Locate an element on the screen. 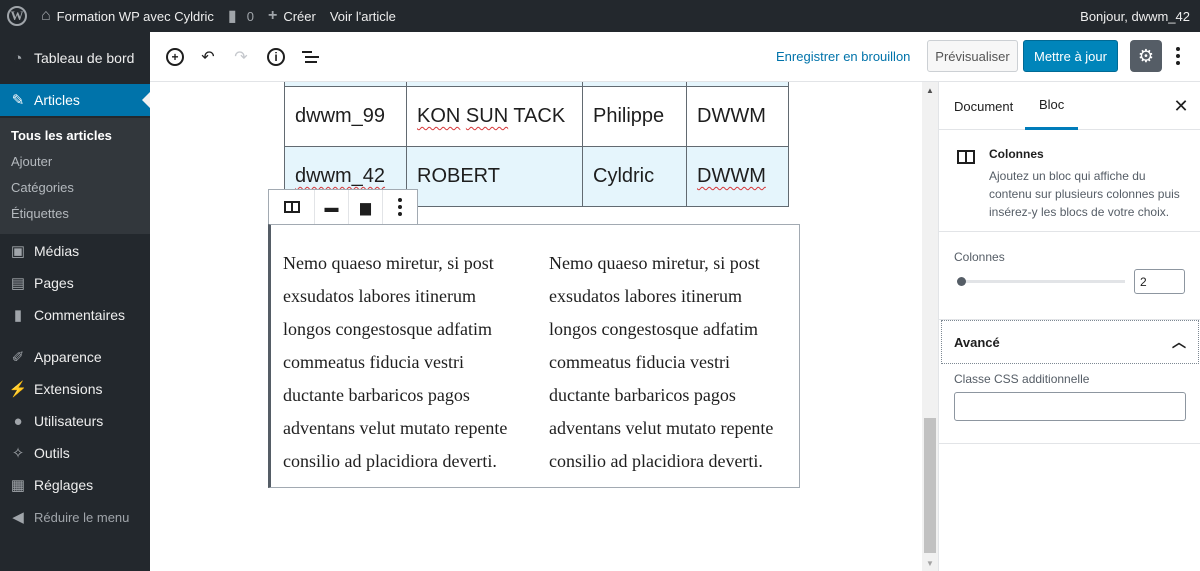 This screenshot has height=571, width=1200. sidebar-tabs: Document Bloc ✕ is located at coordinates (1069, 106).